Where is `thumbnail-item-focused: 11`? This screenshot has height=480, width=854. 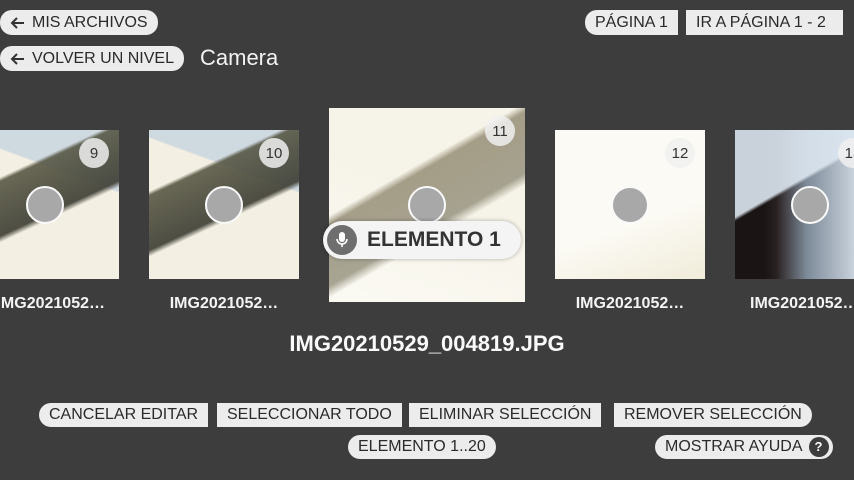 thumbnail-item-focused: 11 is located at coordinates (427, 205).